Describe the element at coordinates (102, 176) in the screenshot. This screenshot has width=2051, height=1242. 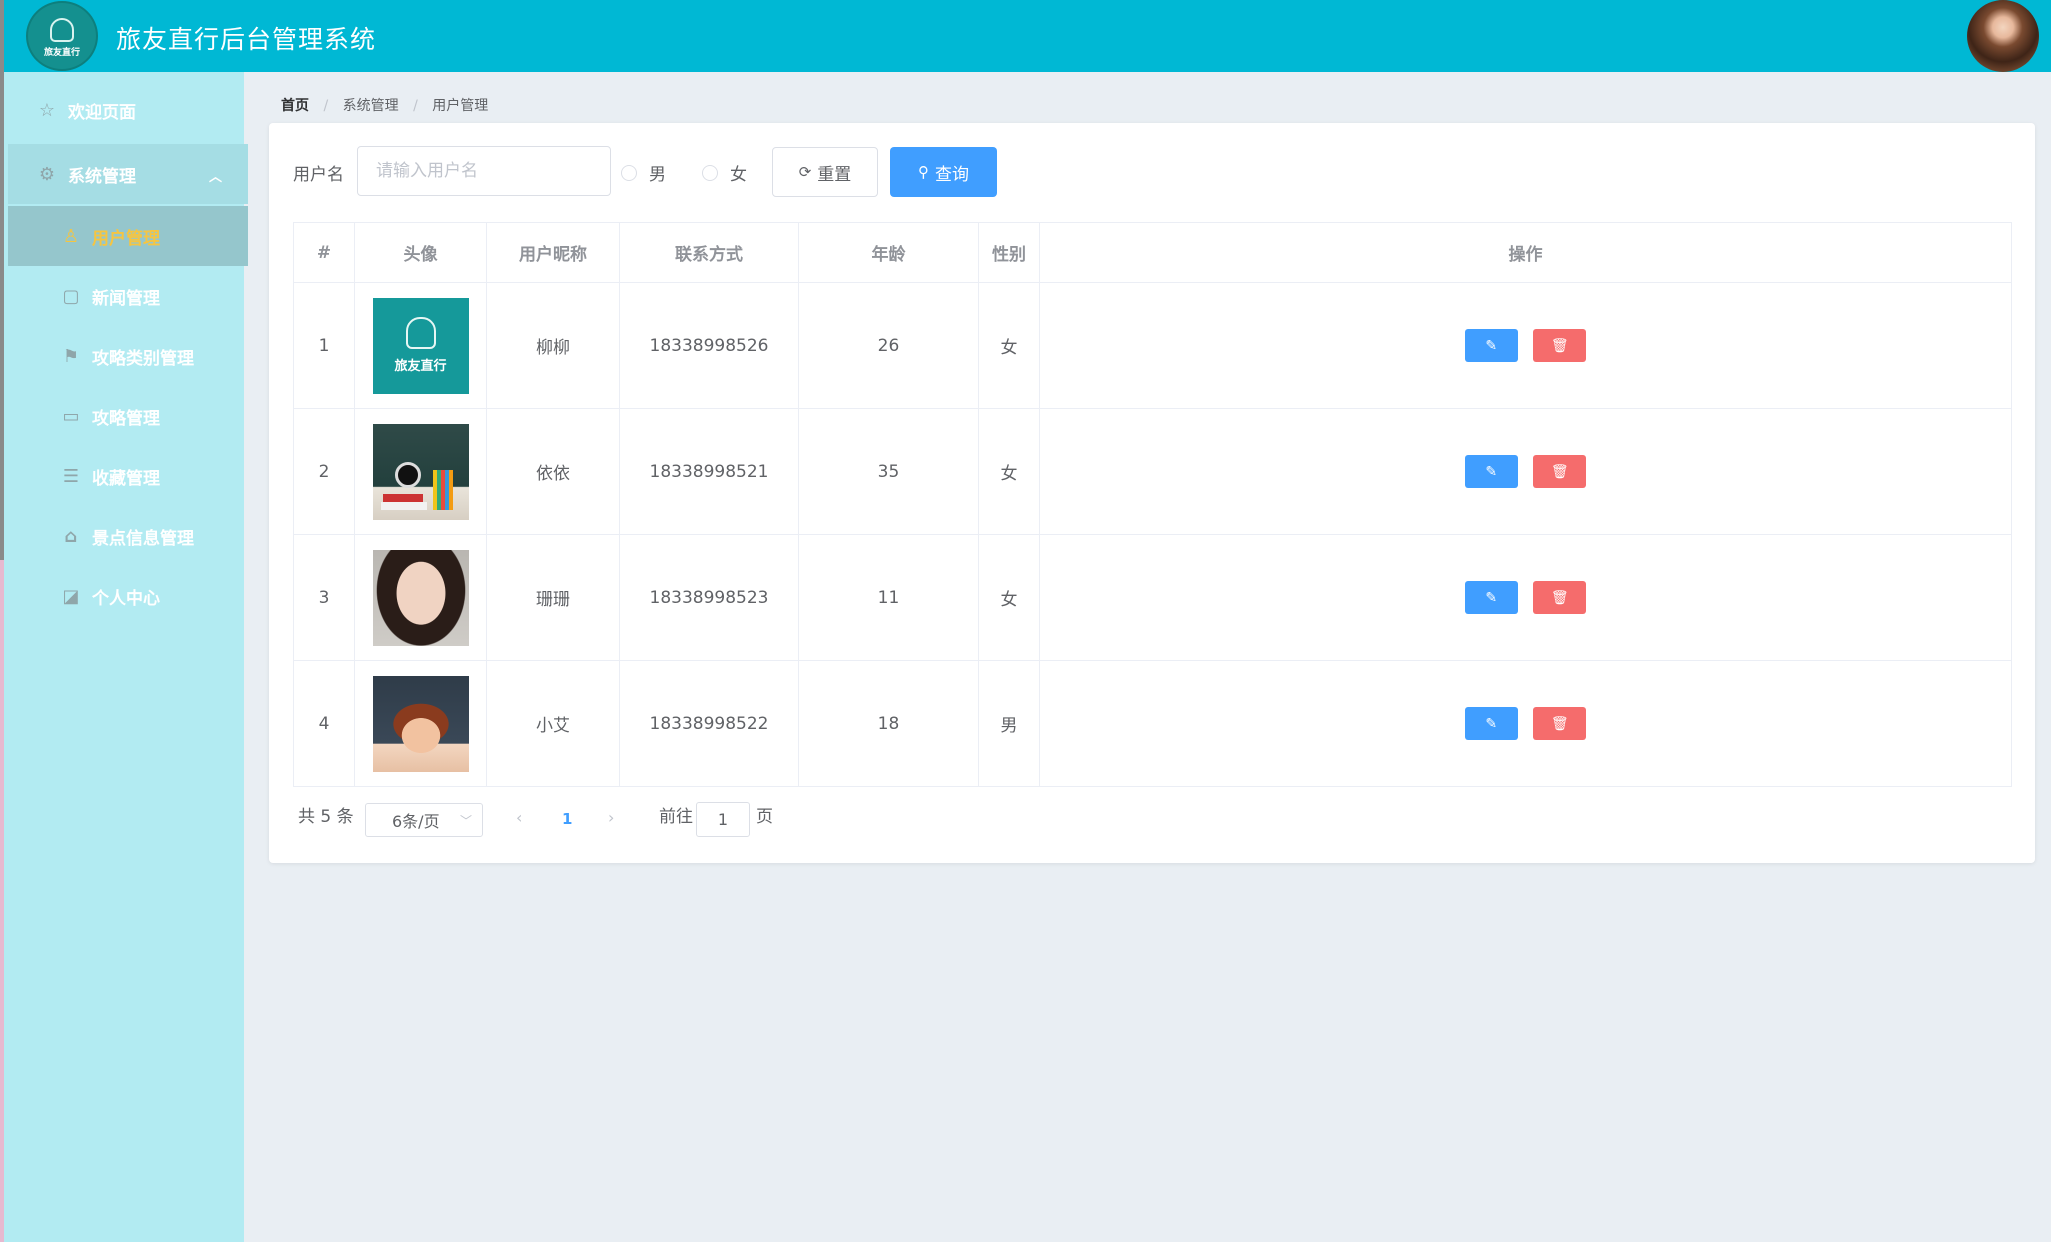
I see `sidebar-item-label: 系统管理` at that location.